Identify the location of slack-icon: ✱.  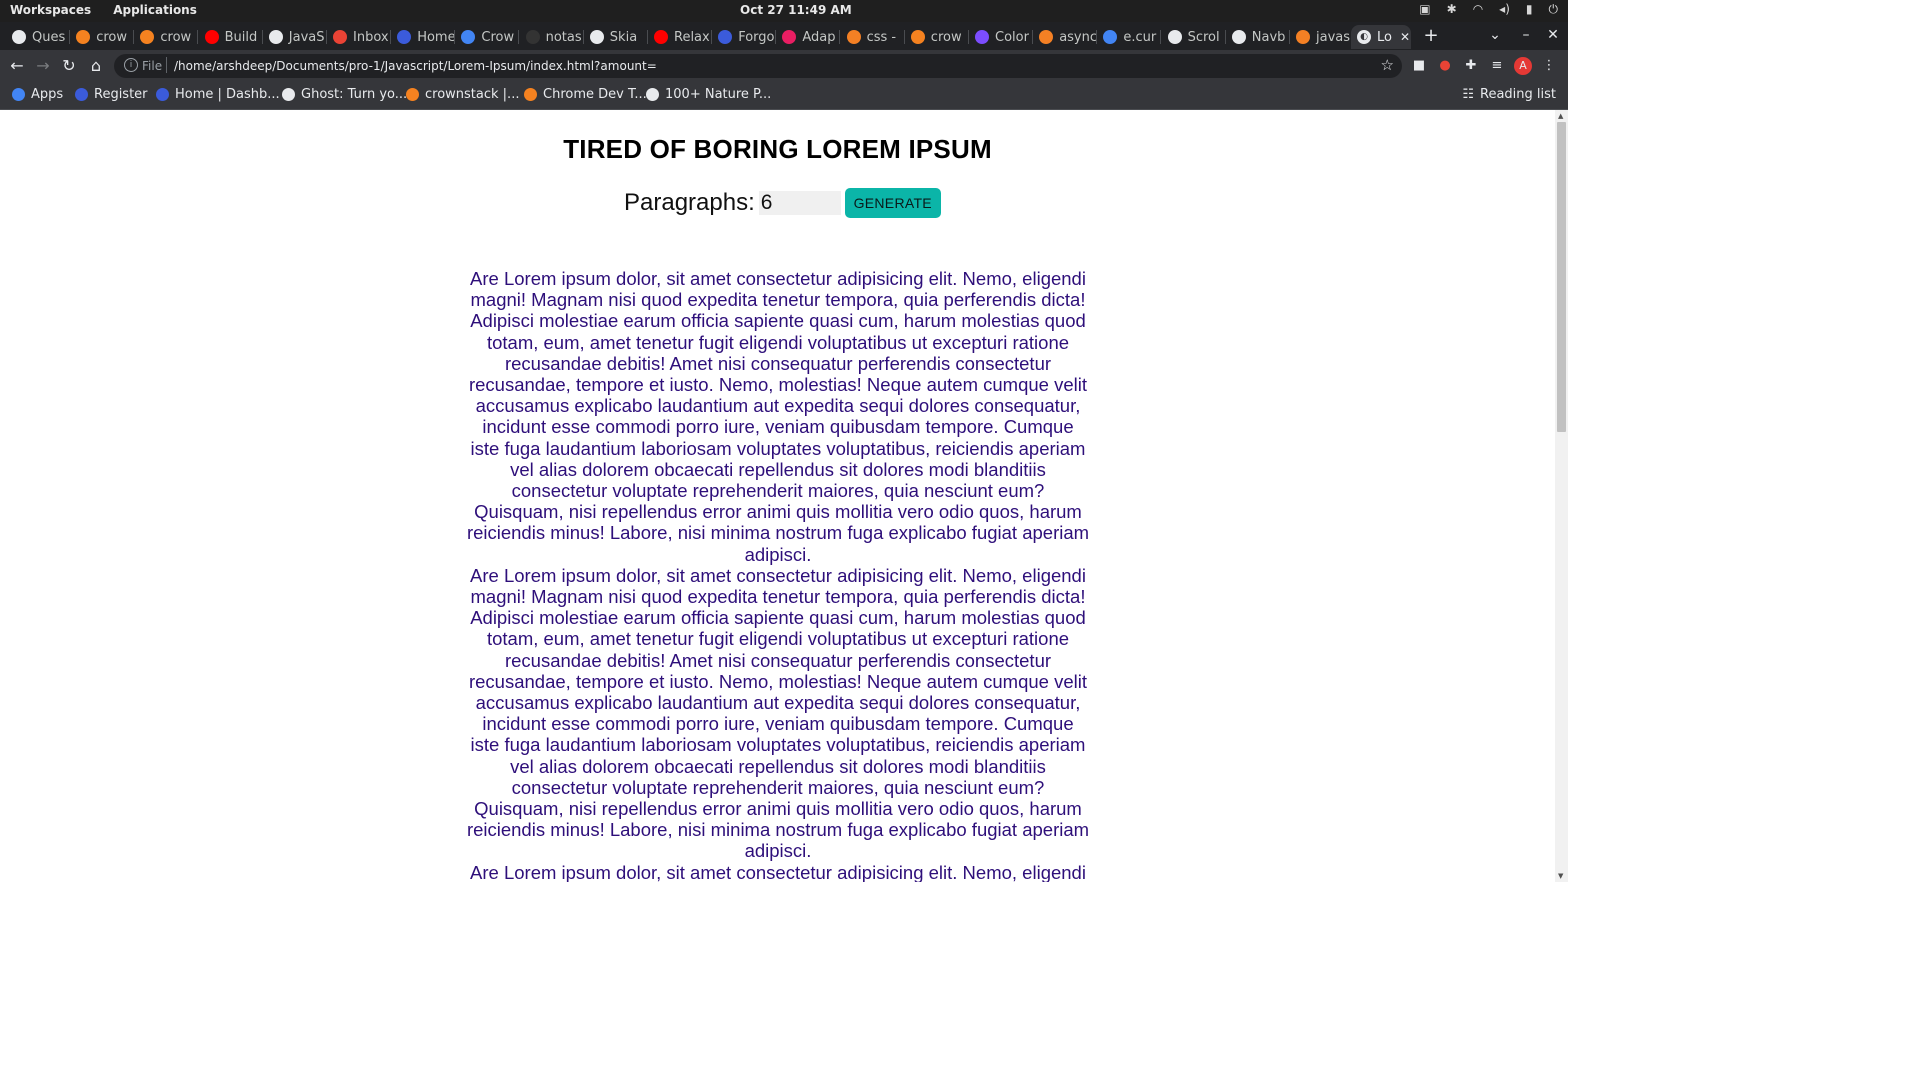
(1452, 9).